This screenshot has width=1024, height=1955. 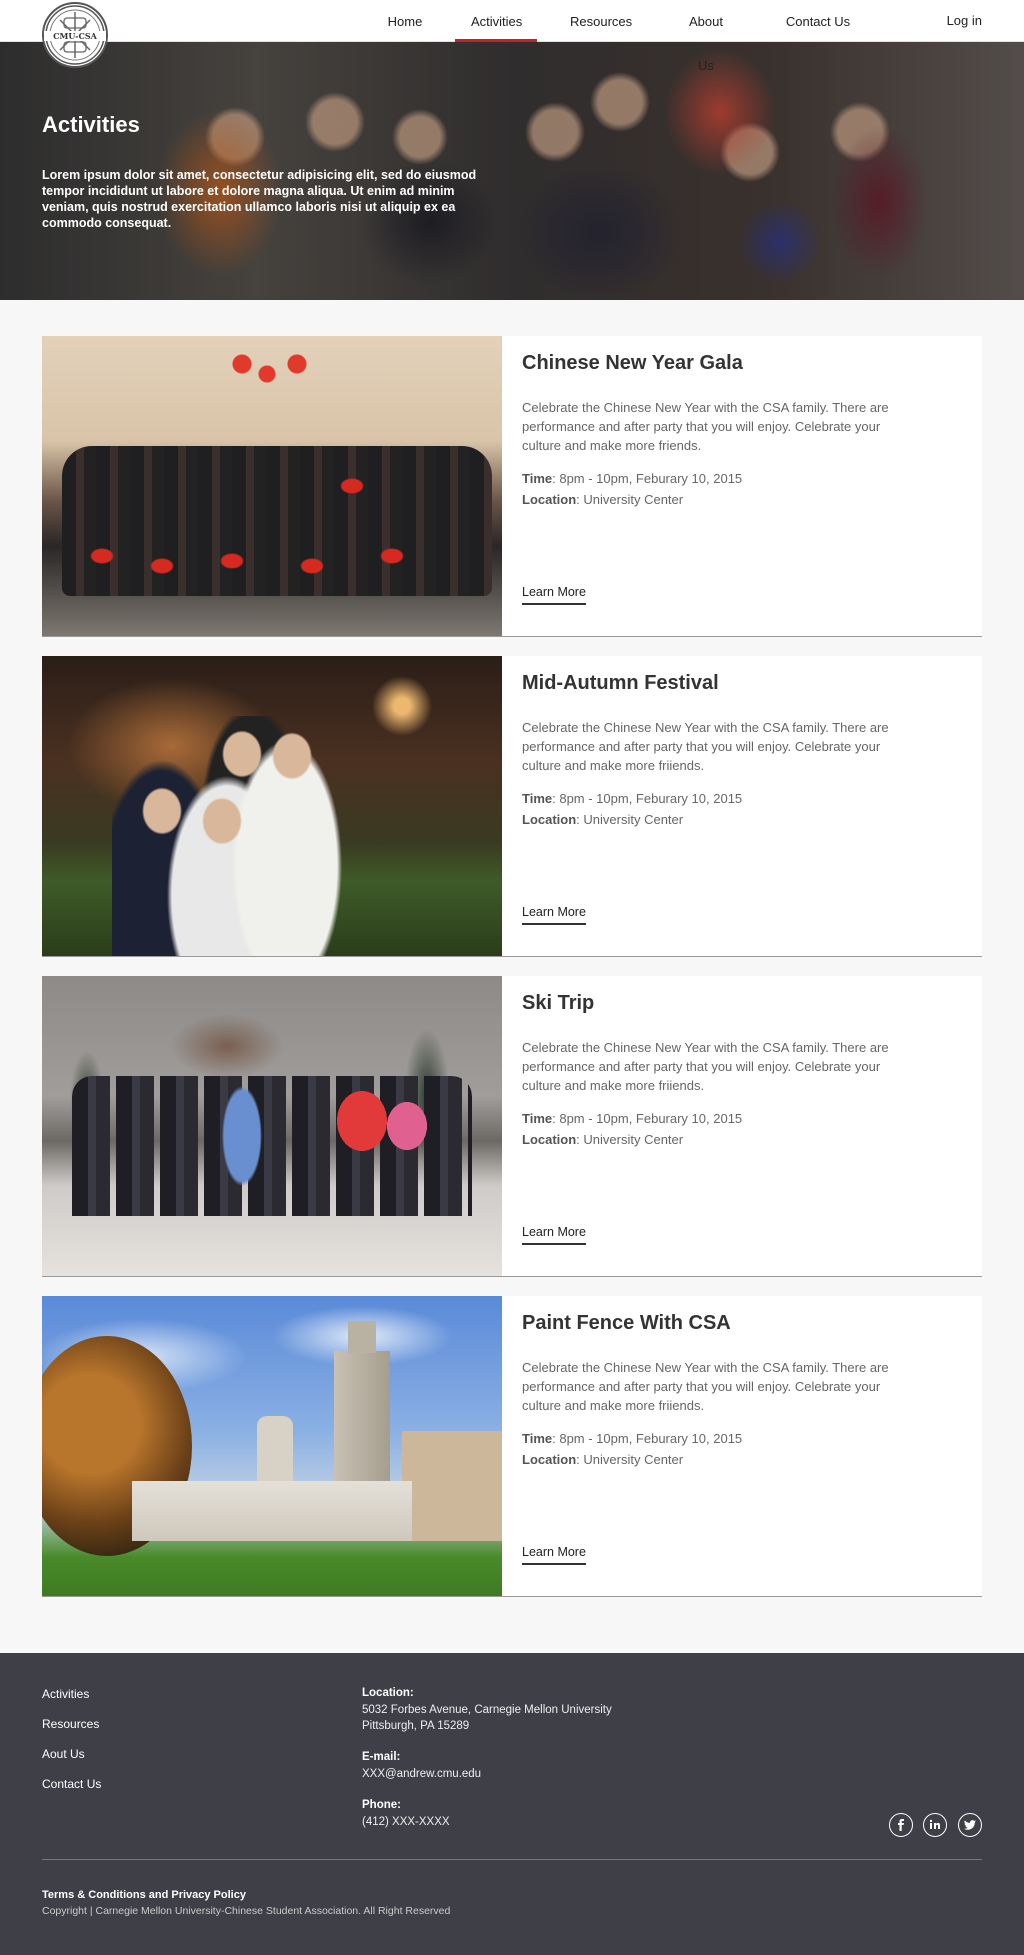 I want to click on activity-title: Chinese New Year Gala, so click(x=632, y=363).